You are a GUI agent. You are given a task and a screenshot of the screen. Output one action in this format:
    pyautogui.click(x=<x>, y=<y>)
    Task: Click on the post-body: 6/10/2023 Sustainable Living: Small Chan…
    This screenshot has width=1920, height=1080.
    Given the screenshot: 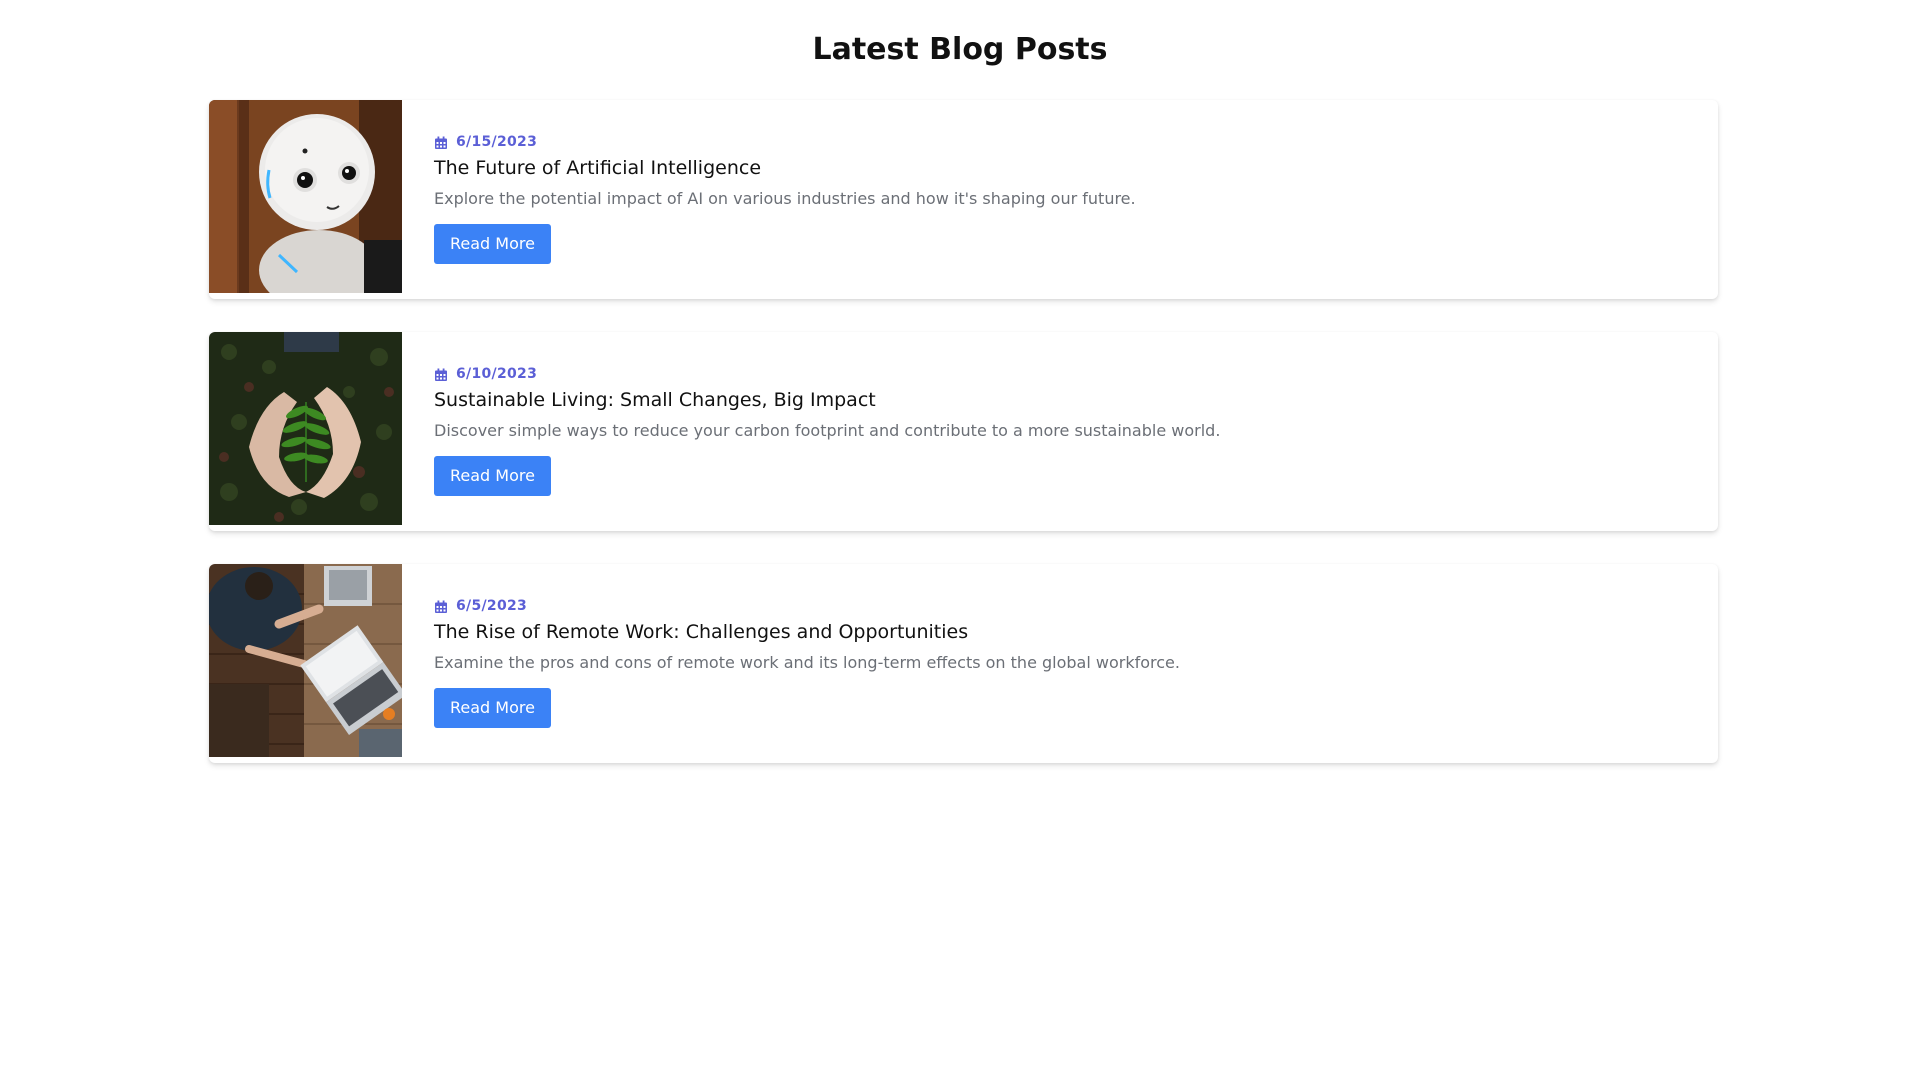 What is the action you would take?
    pyautogui.click(x=1064, y=430)
    